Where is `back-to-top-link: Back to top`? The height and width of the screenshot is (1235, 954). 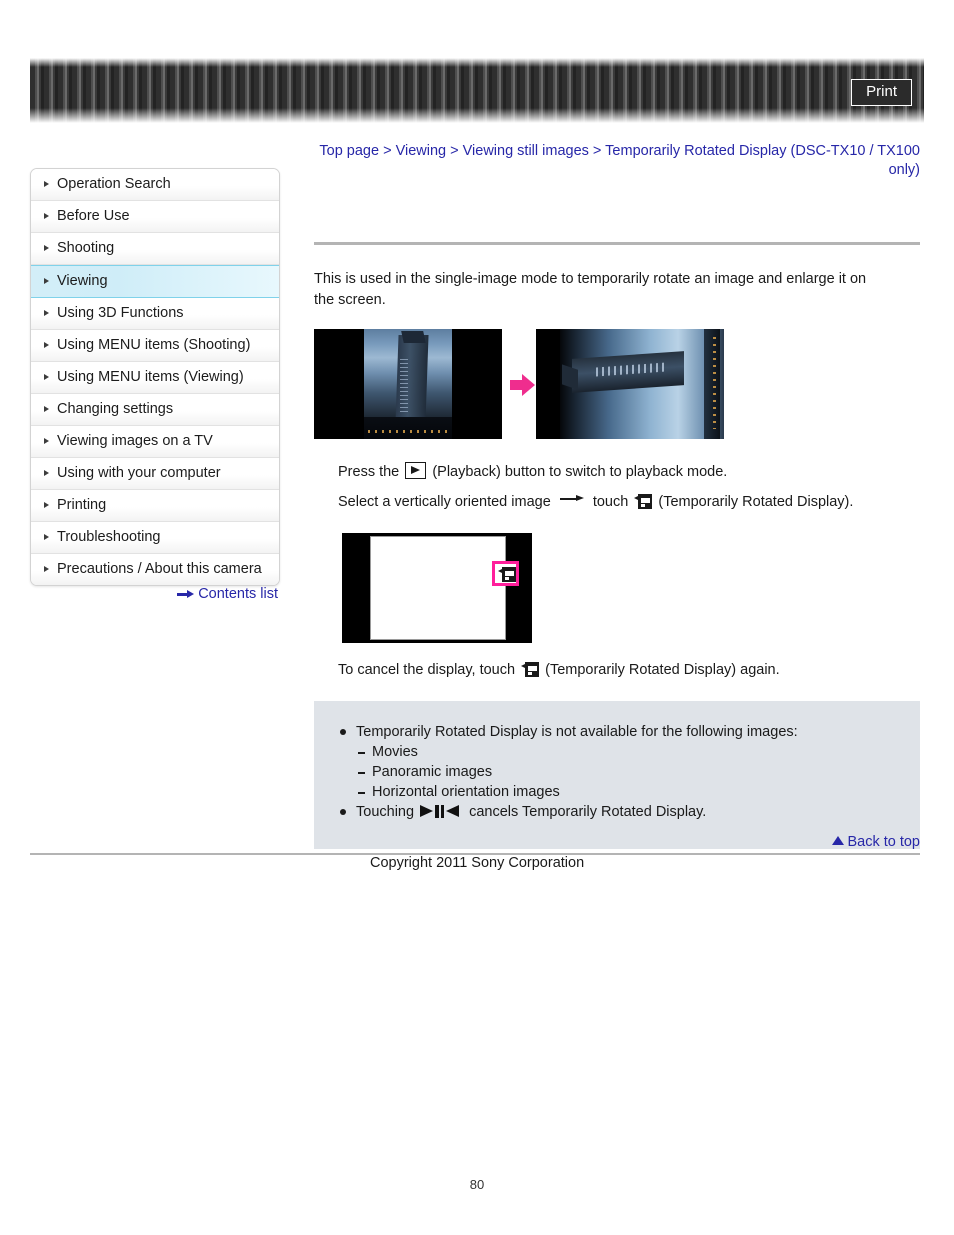 back-to-top-link: Back to top is located at coordinates (617, 842).